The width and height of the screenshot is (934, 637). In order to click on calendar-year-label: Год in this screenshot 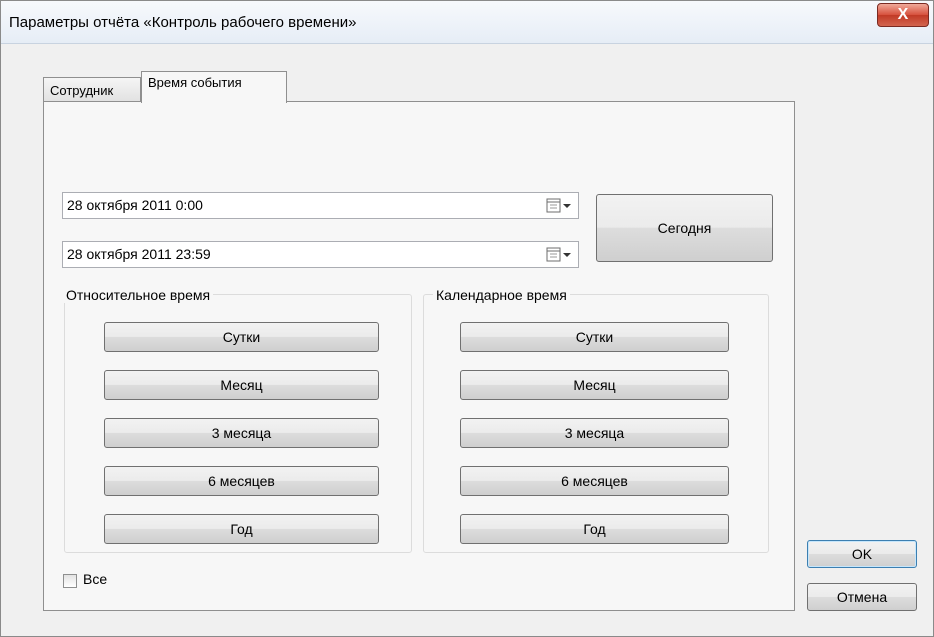, I will do `click(594, 529)`.